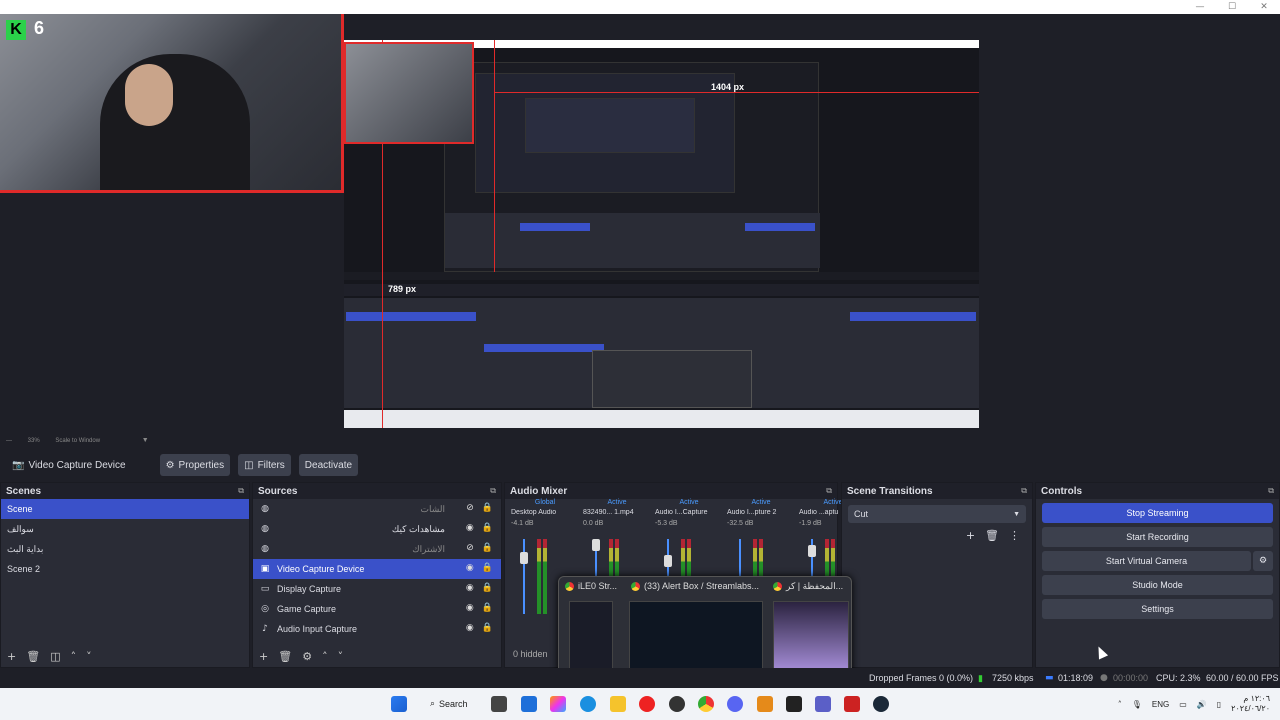  Describe the element at coordinates (794, 704) in the screenshot. I see `epic-games-icon` at that location.